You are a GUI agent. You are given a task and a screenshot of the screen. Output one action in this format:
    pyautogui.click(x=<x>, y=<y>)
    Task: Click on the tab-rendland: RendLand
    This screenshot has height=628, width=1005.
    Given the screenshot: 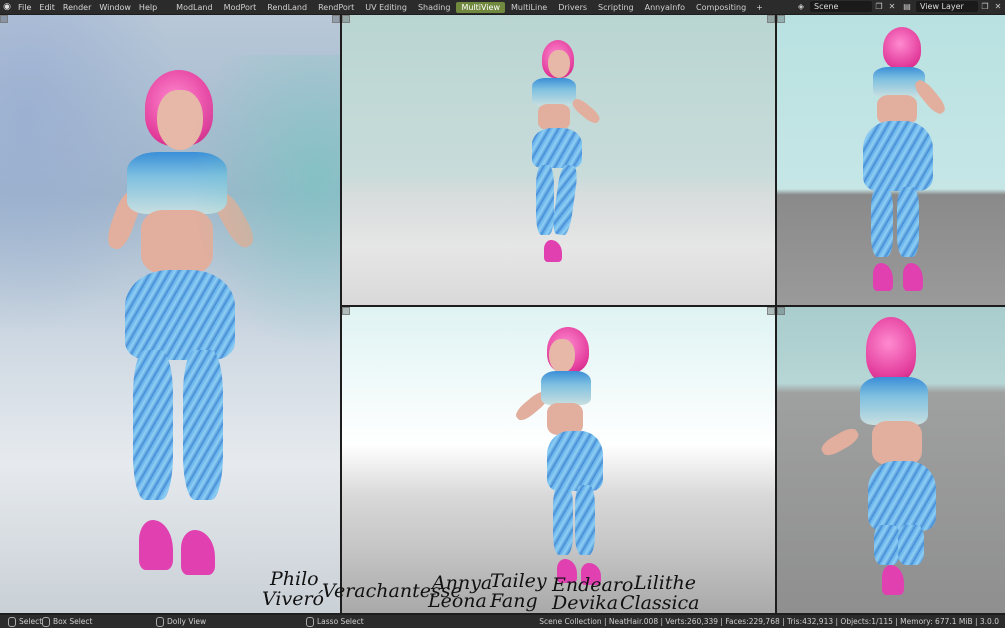 What is the action you would take?
    pyautogui.click(x=287, y=7)
    